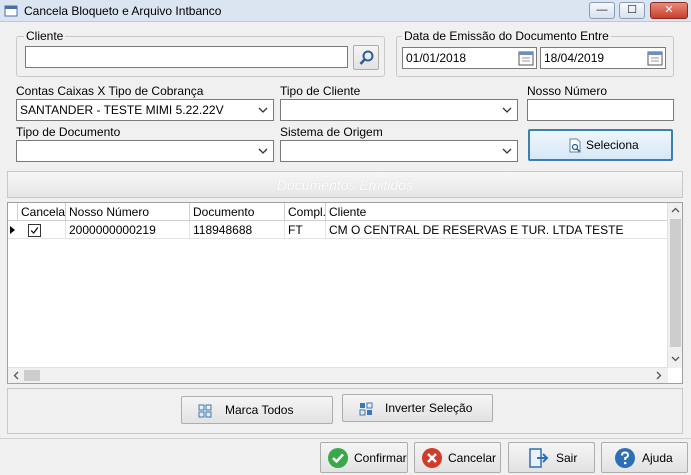 This screenshot has height=475, width=691. I want to click on cancel-circle-icon, so click(432, 458).